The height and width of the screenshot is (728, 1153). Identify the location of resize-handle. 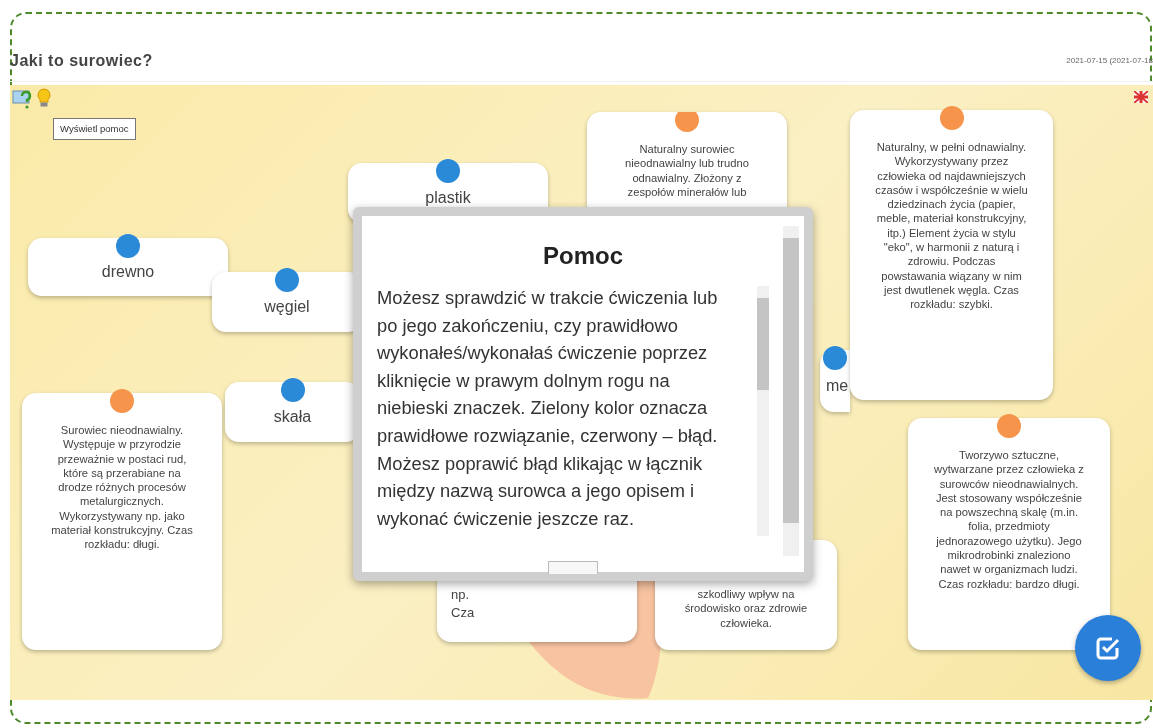
(573, 567).